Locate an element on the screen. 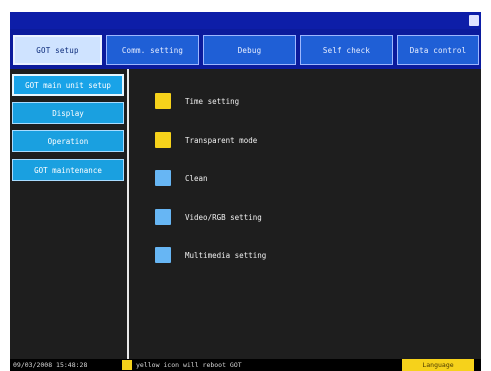 The image size is (491, 371). window-corner-icon is located at coordinates (474, 20).